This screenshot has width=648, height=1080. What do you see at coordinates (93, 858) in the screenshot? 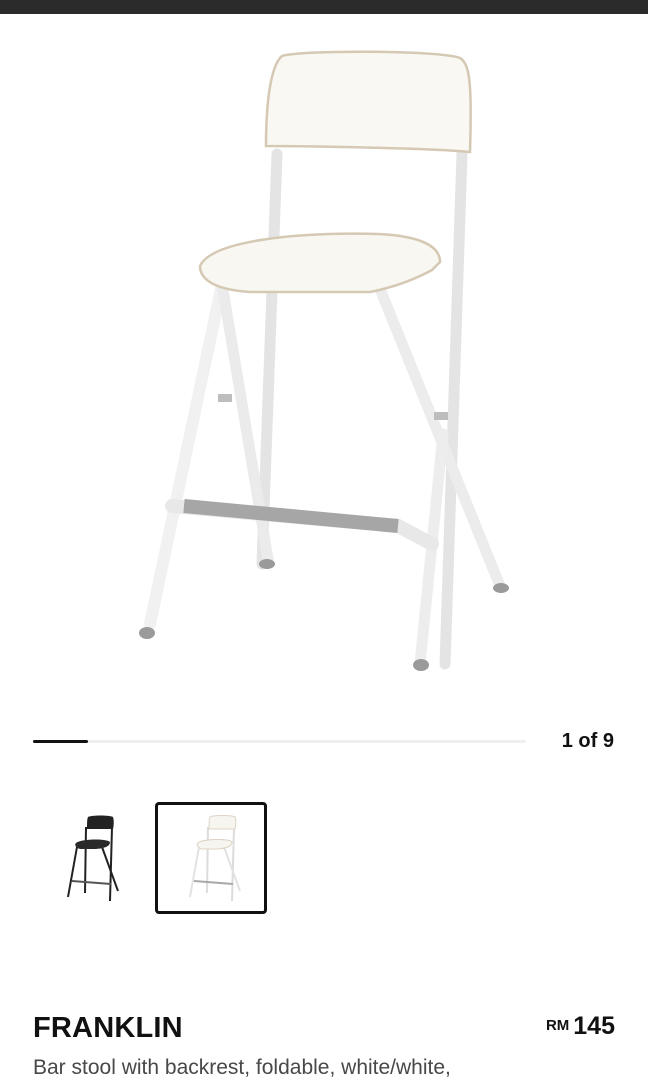
I see `black-bar-stool-thumbnail-icon` at bounding box center [93, 858].